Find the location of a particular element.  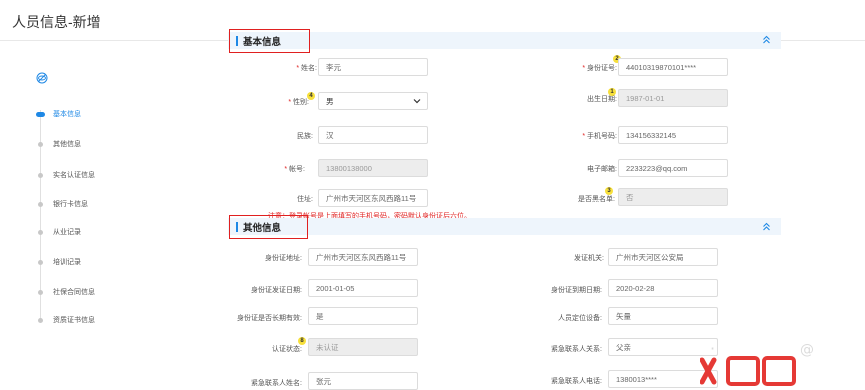

issue-date-value: 2001-01-05 is located at coordinates (335, 288).